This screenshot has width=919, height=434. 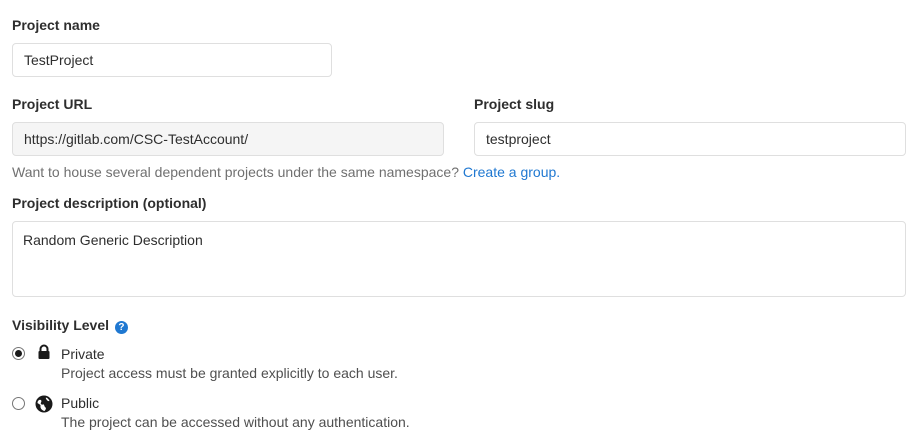 What do you see at coordinates (80, 403) in the screenshot?
I see `visibility-public-title: Public` at bounding box center [80, 403].